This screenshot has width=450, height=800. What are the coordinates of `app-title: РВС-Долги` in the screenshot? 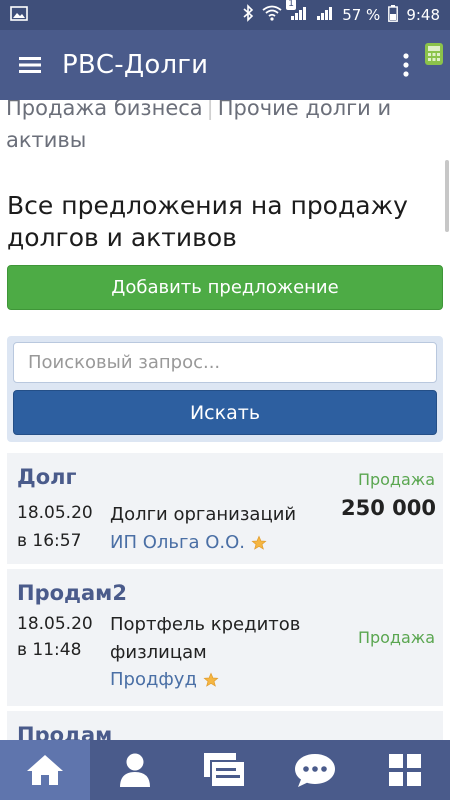 It's located at (135, 65).